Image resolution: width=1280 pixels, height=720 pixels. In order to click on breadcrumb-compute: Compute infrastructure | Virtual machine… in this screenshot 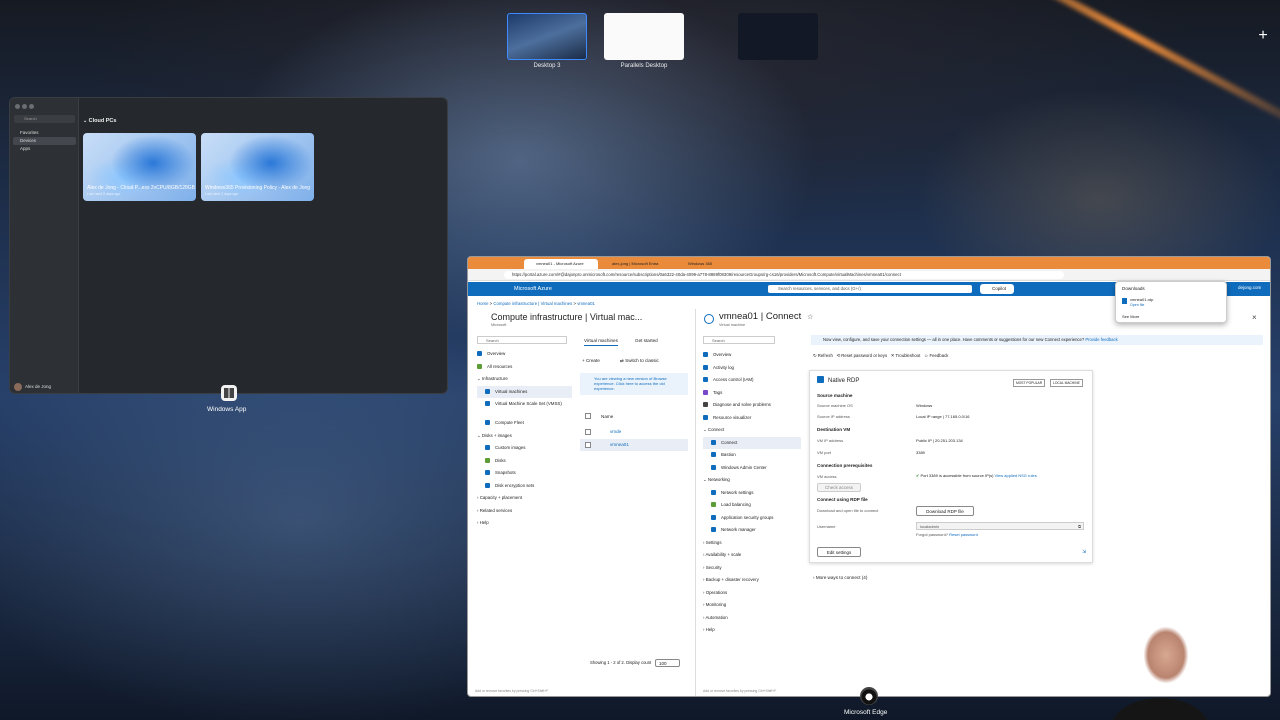, I will do `click(532, 303)`.